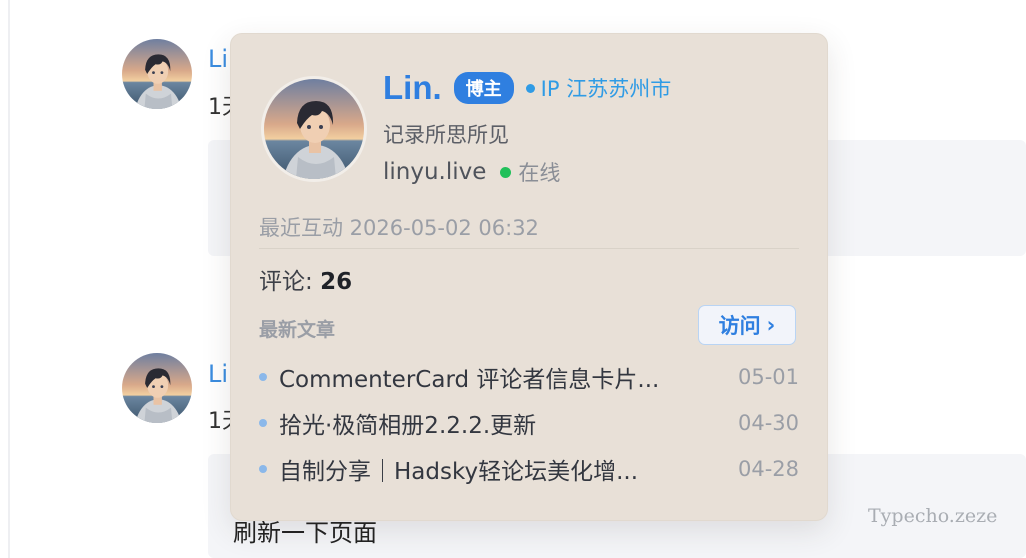 This screenshot has width=1026, height=558. What do you see at coordinates (539, 173) in the screenshot?
I see `online-status: 在线` at bounding box center [539, 173].